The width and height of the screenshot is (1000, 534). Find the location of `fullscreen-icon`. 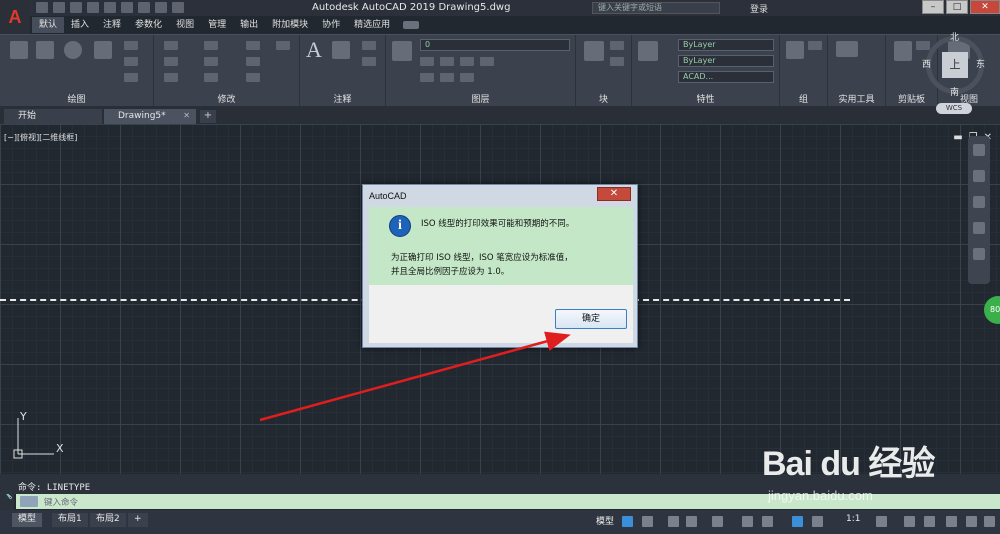

fullscreen-icon is located at coordinates (971, 521).